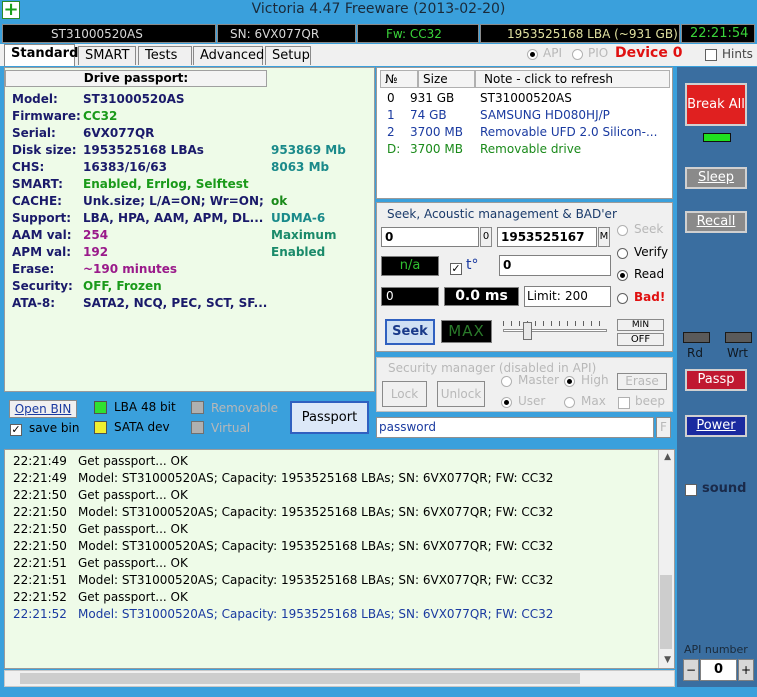  What do you see at coordinates (472, 265) in the screenshot?
I see `temperature-label: t°` at bounding box center [472, 265].